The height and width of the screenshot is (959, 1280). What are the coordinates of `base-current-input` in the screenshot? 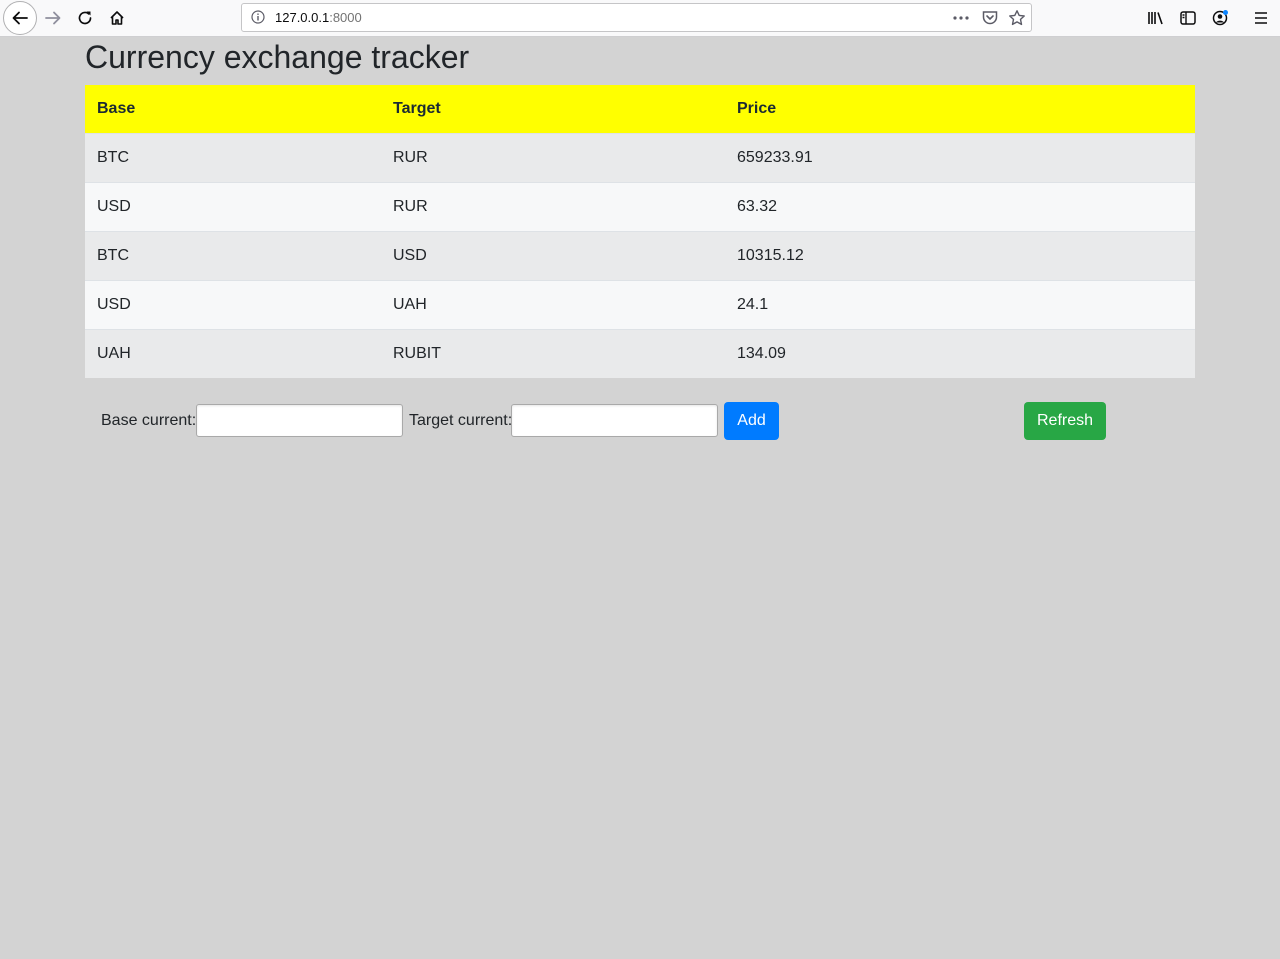 It's located at (299, 420).